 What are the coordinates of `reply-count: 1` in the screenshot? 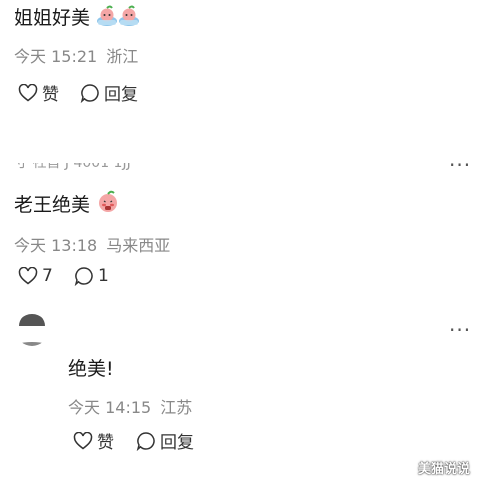 It's located at (103, 276).